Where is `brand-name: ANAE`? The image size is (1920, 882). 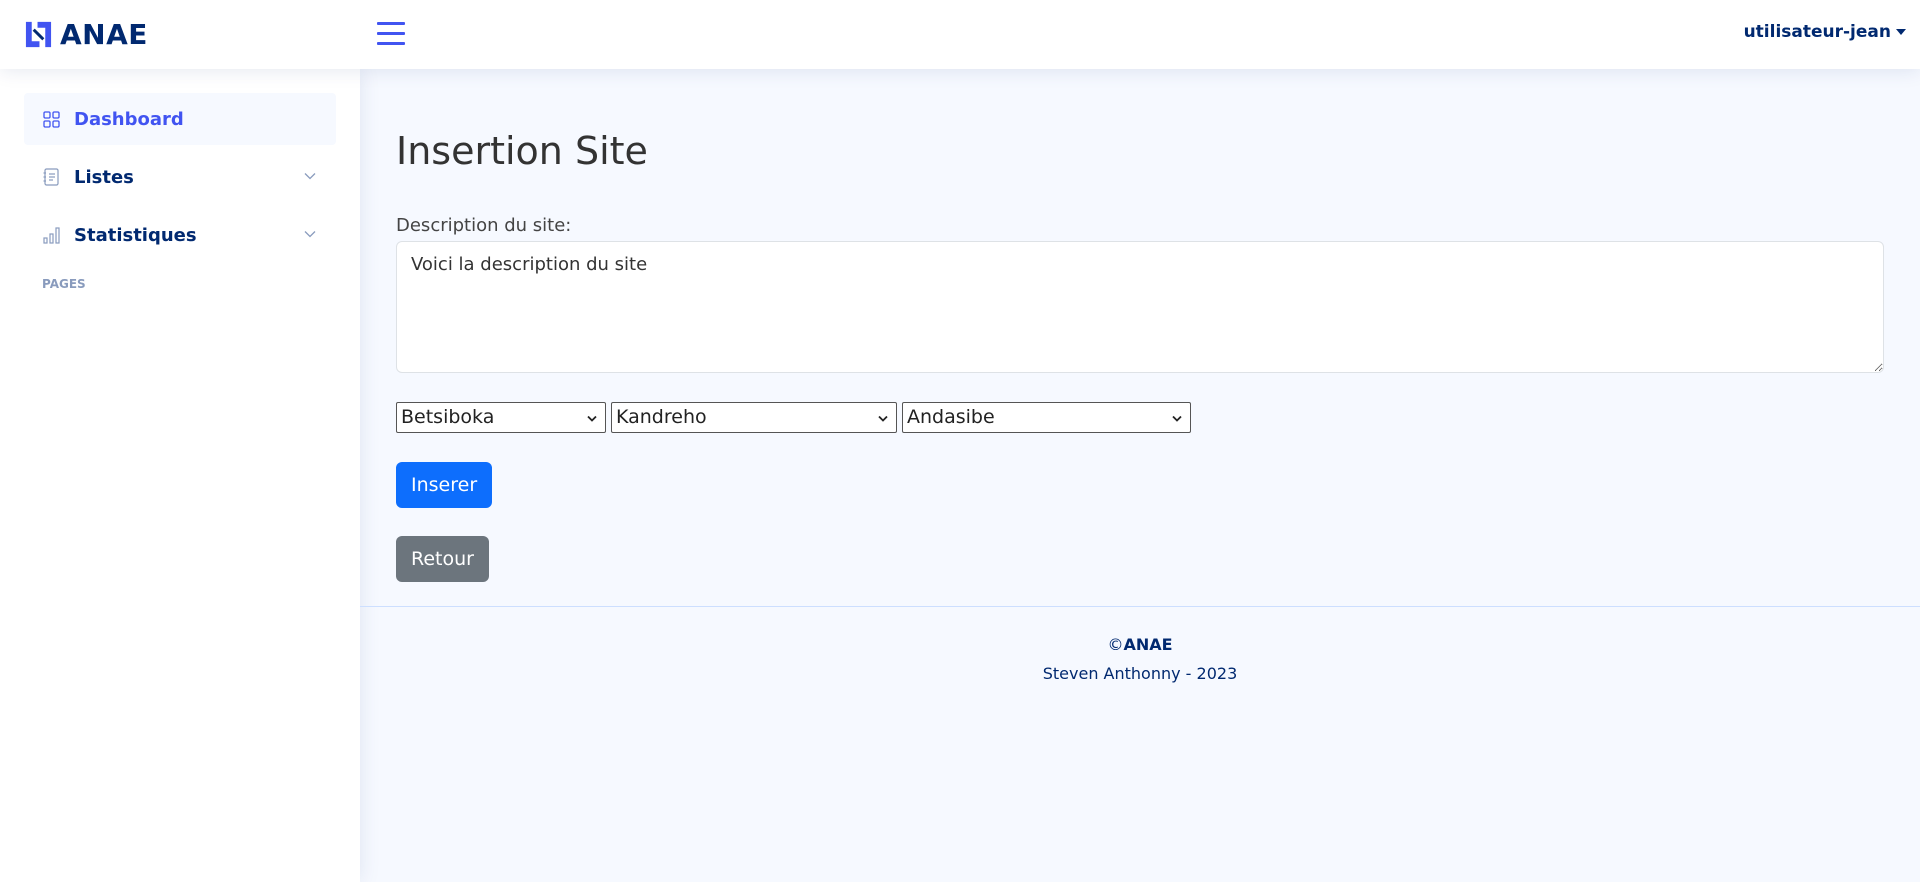 brand-name: ANAE is located at coordinates (104, 34).